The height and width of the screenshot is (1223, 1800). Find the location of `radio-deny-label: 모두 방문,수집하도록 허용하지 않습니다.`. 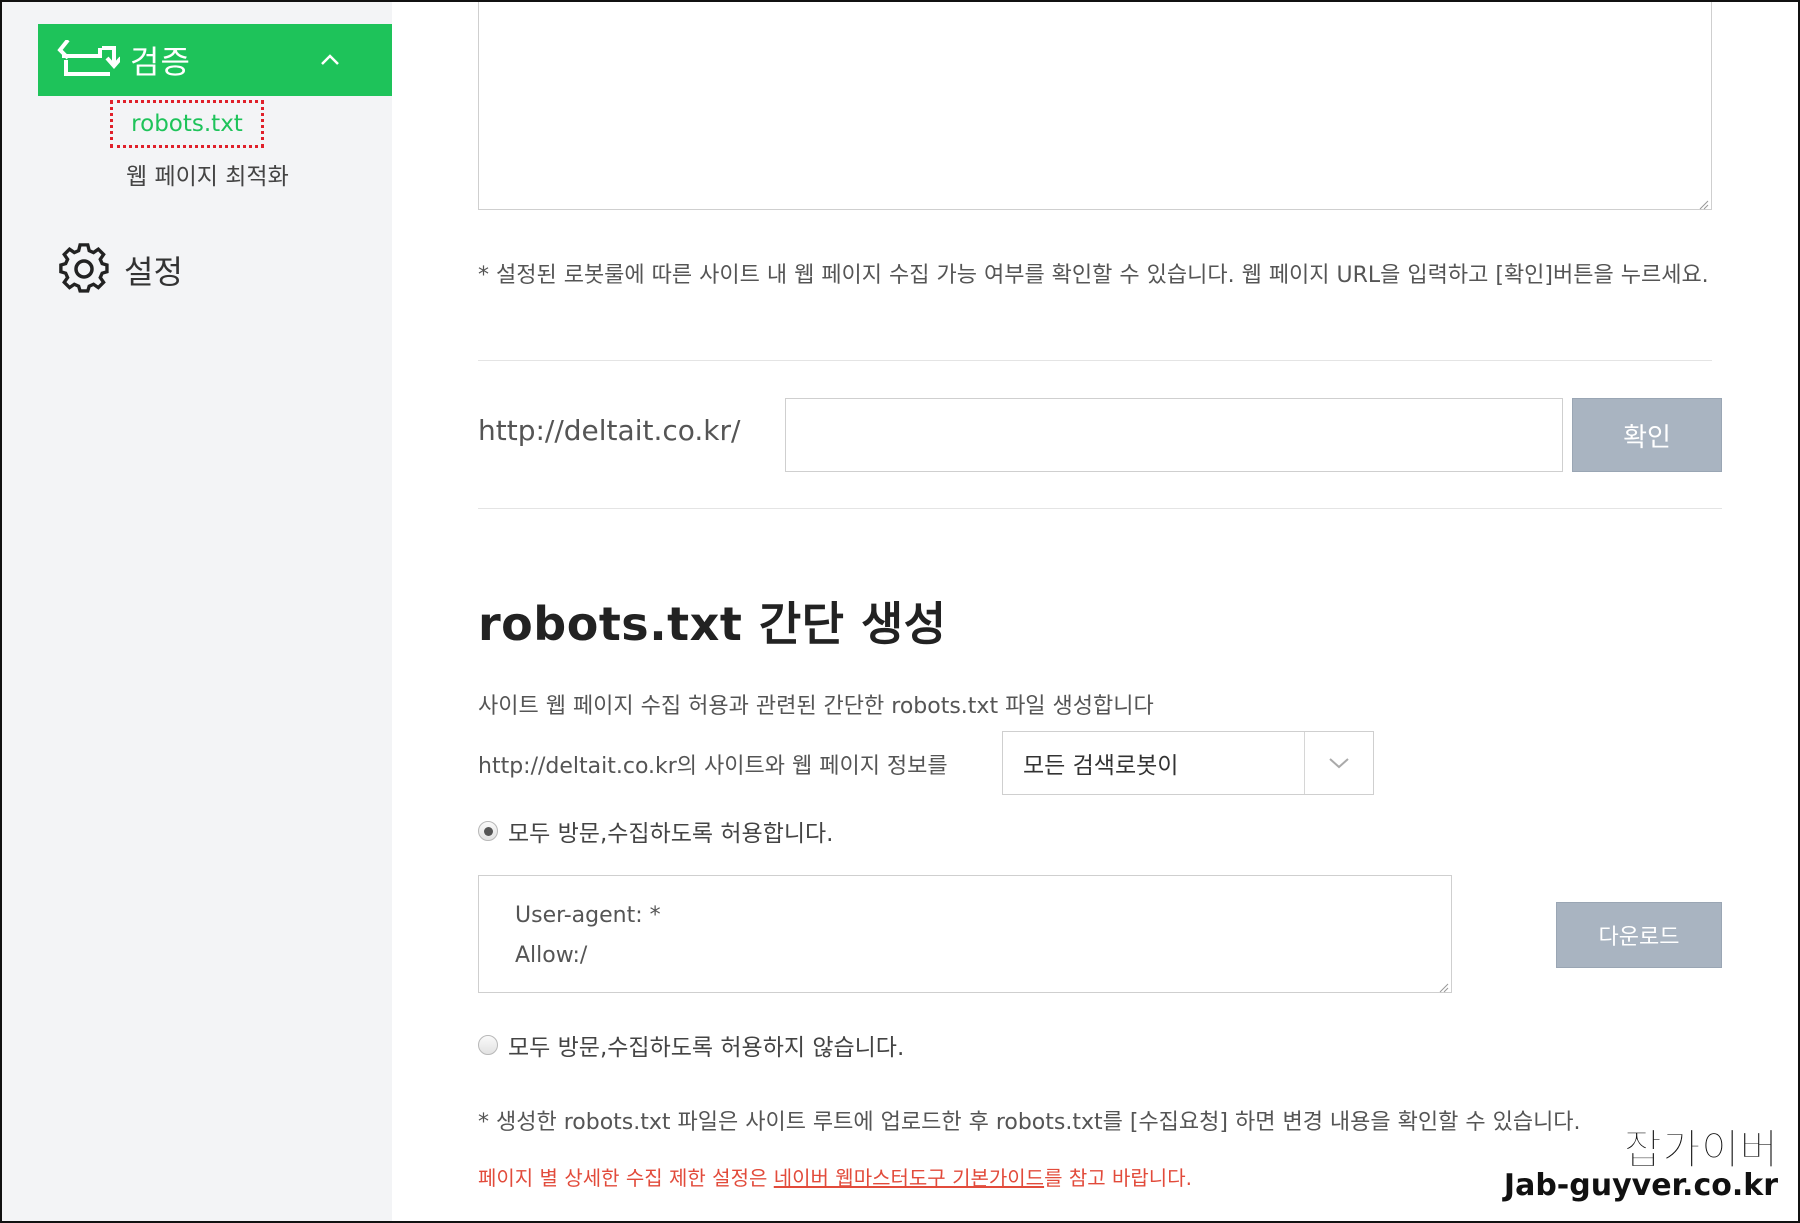

radio-deny-label: 모두 방문,수집하도록 허용하지 않습니다. is located at coordinates (706, 1048).